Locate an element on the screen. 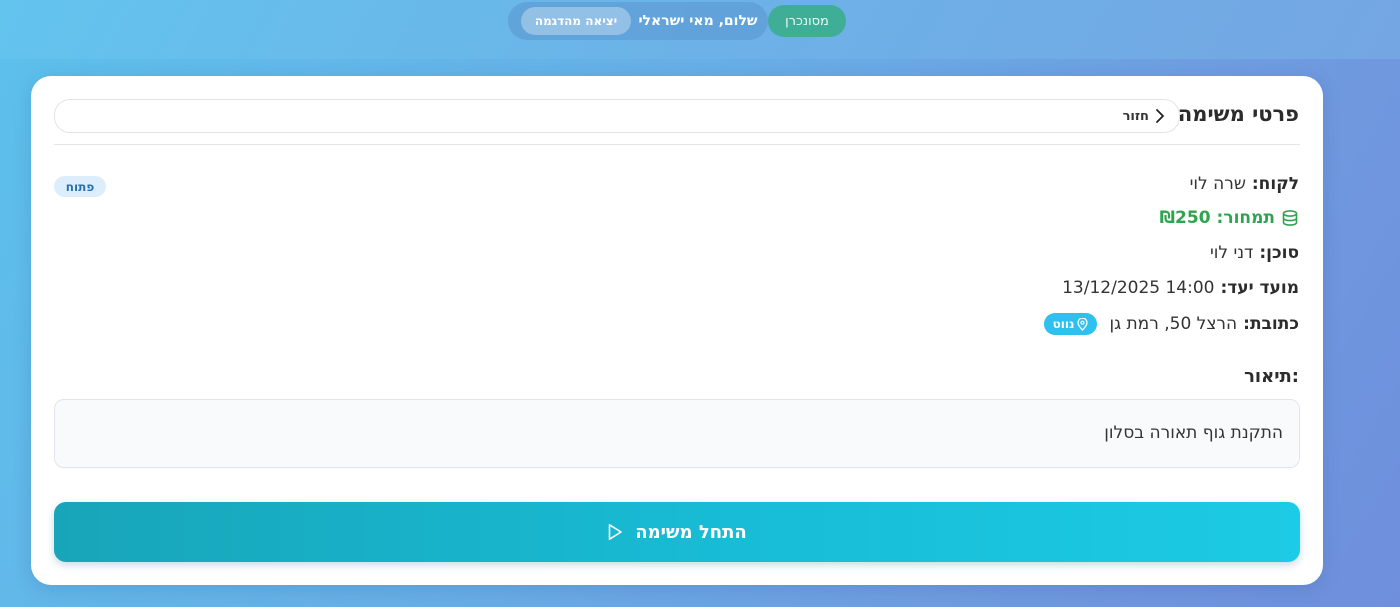 The width and height of the screenshot is (1400, 607). revenue-label: תמחור: is located at coordinates (1245, 218).